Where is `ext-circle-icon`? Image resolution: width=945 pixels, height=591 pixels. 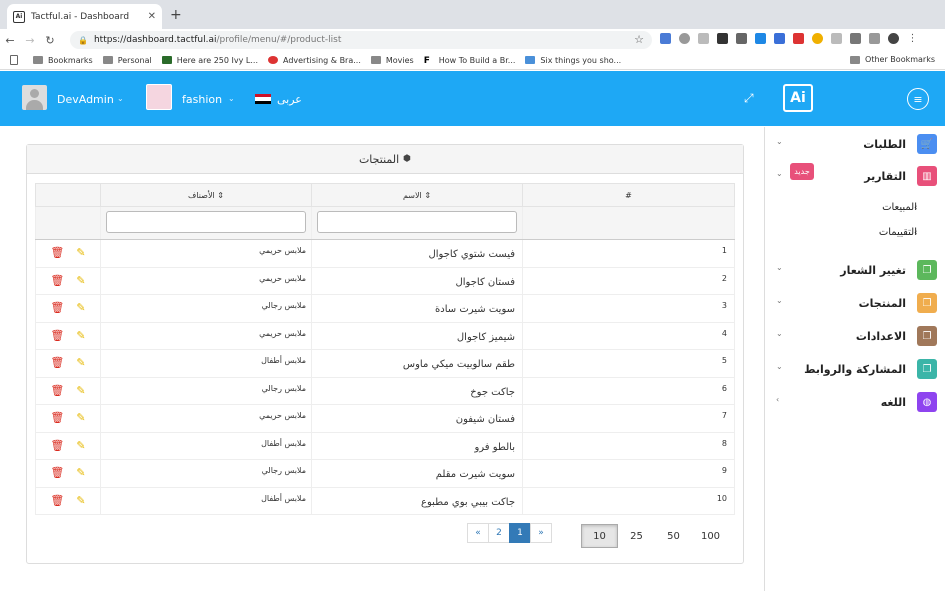 ext-circle-icon is located at coordinates (684, 38).